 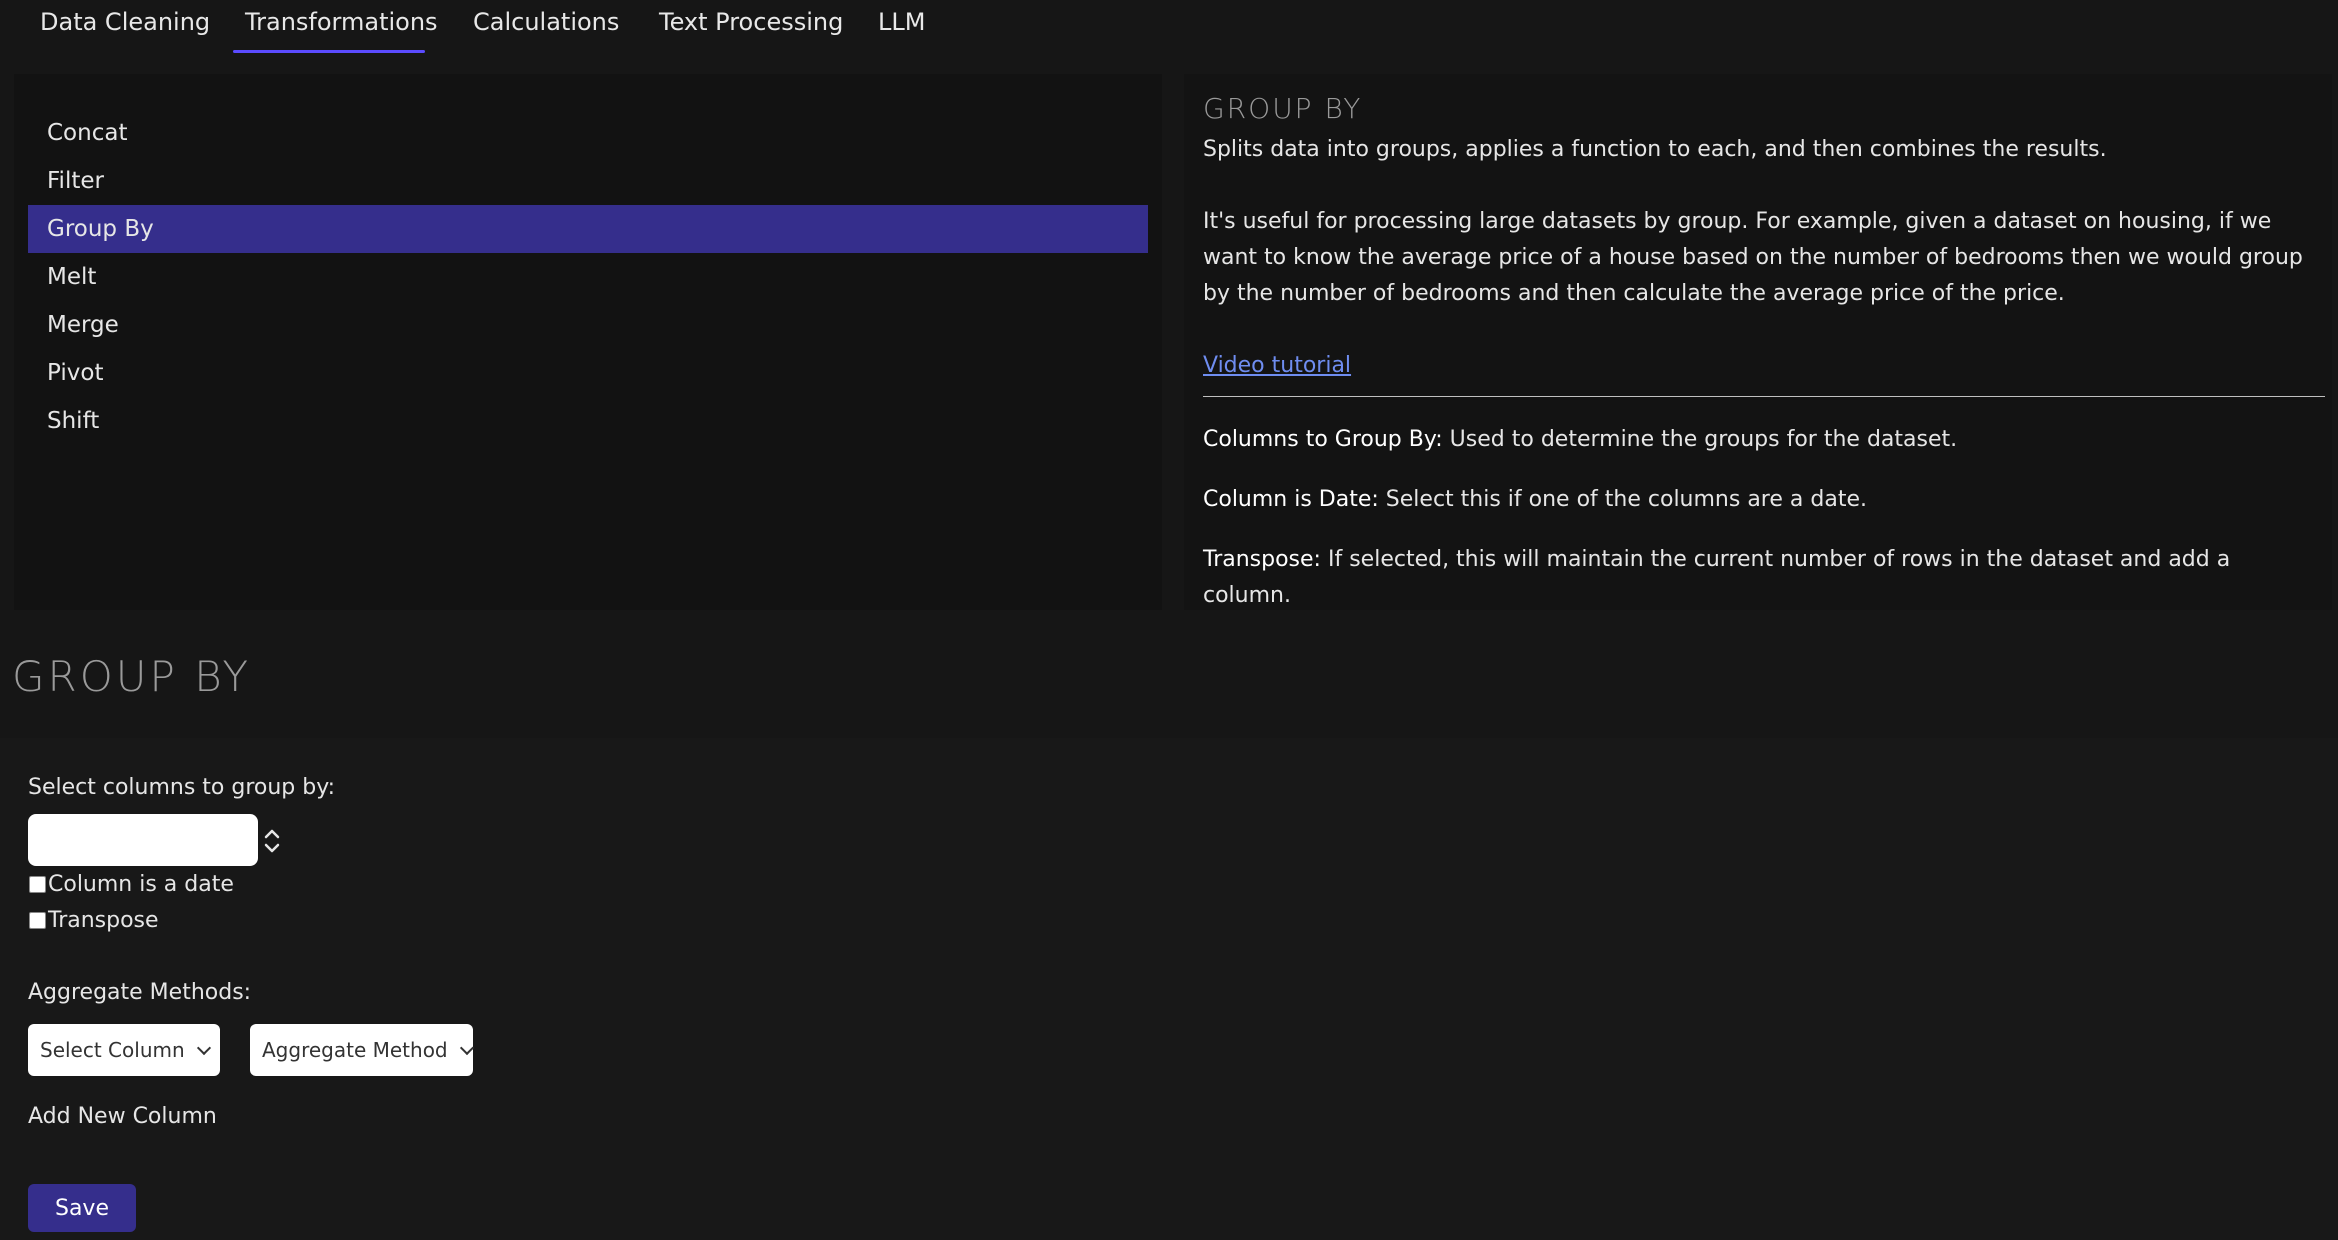 I want to click on sidebar-item-merge: Merge, so click(x=588, y=325).